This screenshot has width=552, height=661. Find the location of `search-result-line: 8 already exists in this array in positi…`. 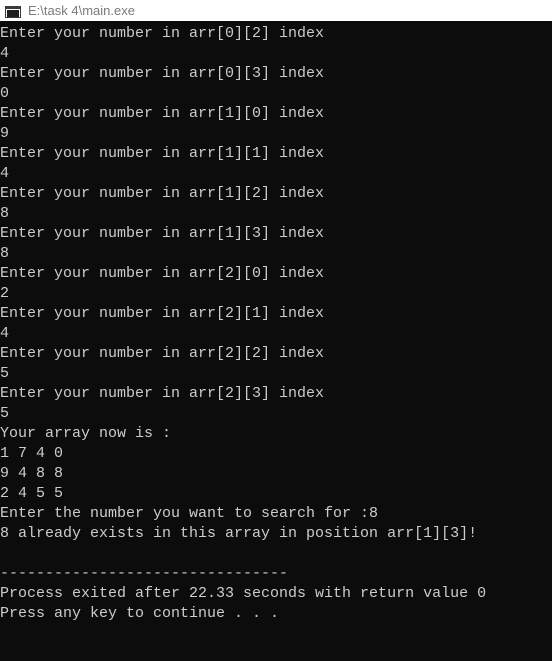

search-result-line: 8 already exists in this array in positi… is located at coordinates (239, 533).